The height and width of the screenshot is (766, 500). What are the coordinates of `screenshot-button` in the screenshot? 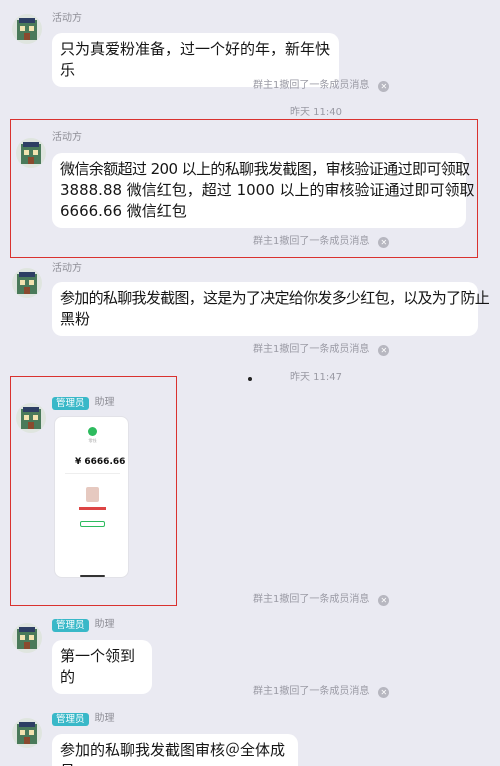 It's located at (92, 524).